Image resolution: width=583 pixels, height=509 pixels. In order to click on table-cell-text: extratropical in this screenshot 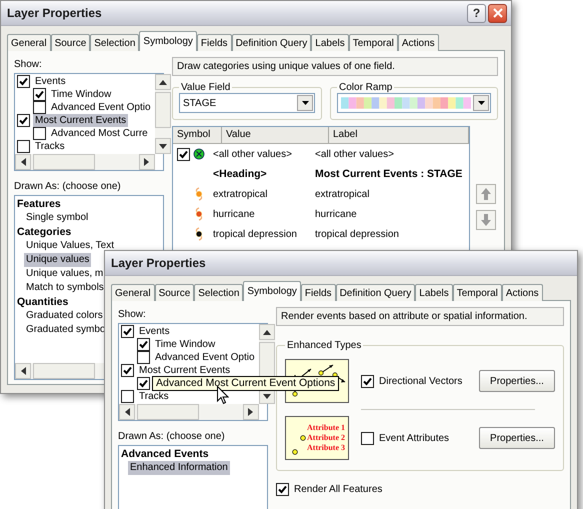, I will do `click(240, 194)`.